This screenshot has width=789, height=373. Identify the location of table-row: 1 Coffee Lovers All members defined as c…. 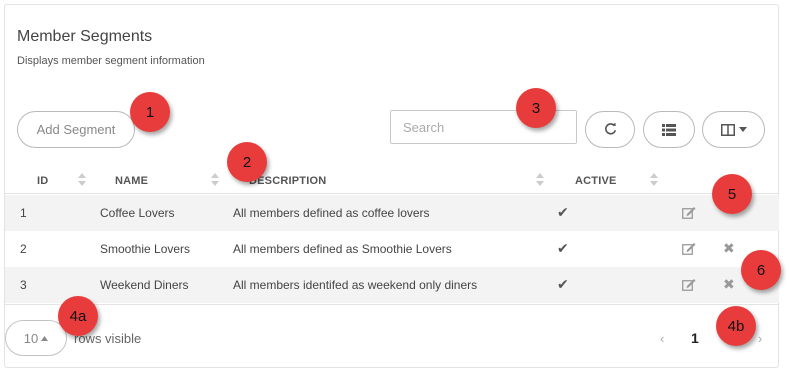
(392, 213).